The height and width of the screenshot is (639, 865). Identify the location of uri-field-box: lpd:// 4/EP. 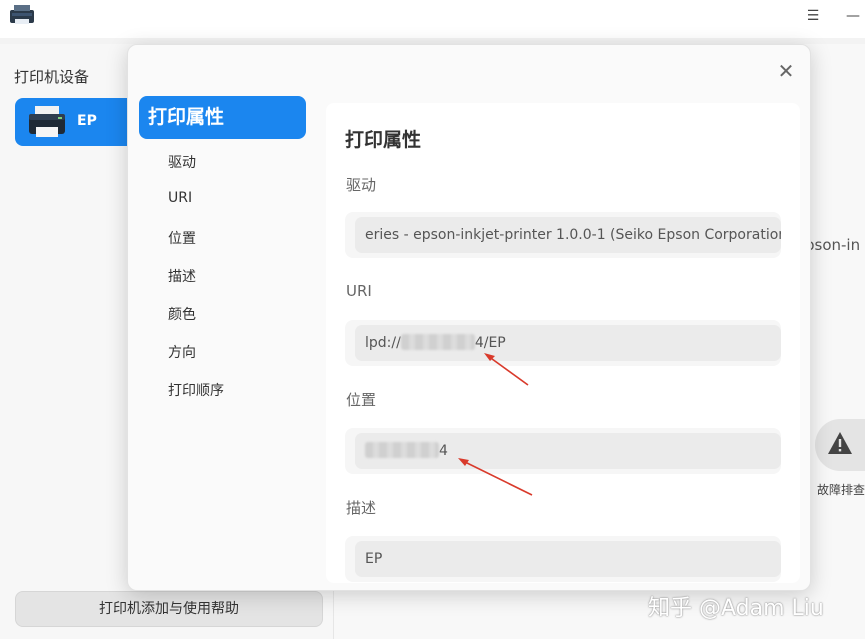
(563, 343).